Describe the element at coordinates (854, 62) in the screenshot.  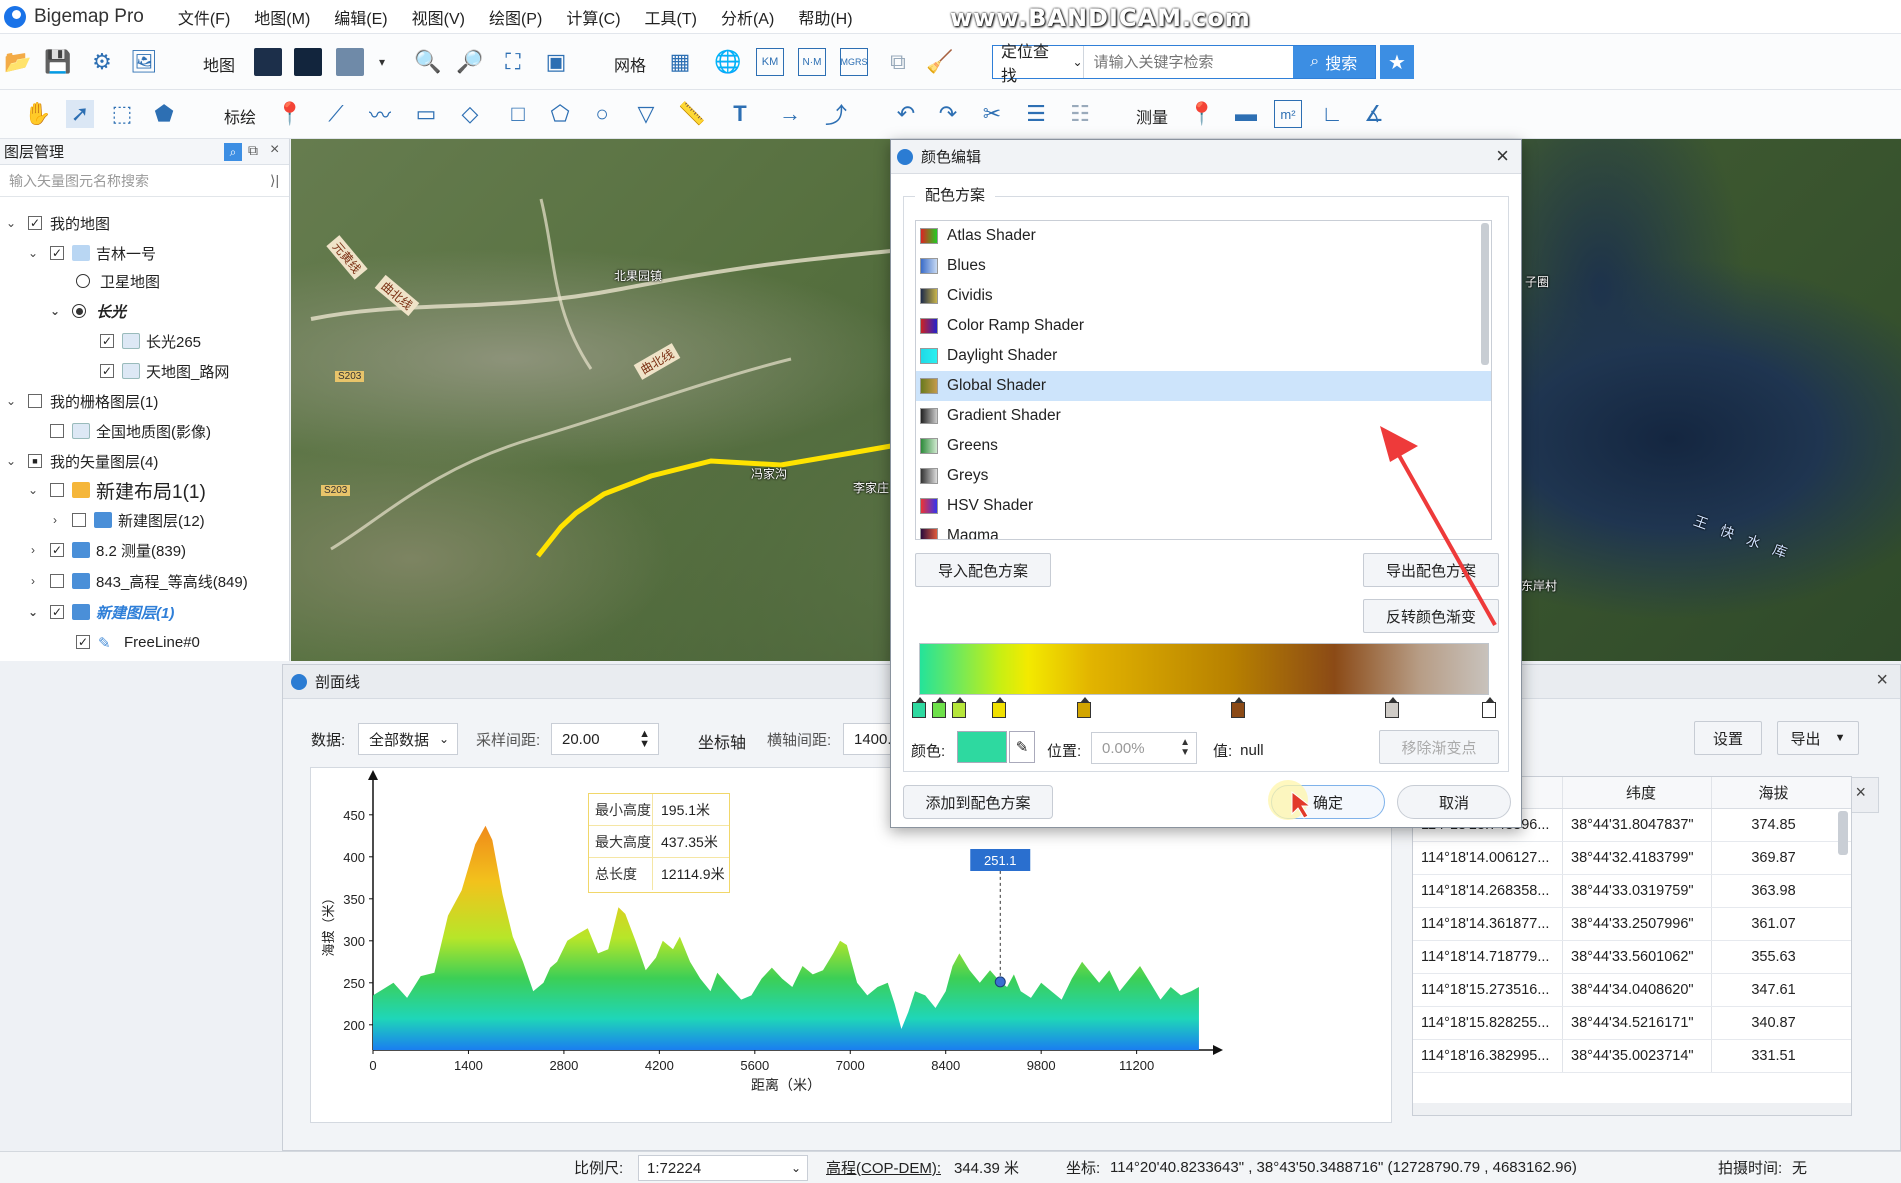
I see `mgrs-grid-icon: MGRS` at that location.